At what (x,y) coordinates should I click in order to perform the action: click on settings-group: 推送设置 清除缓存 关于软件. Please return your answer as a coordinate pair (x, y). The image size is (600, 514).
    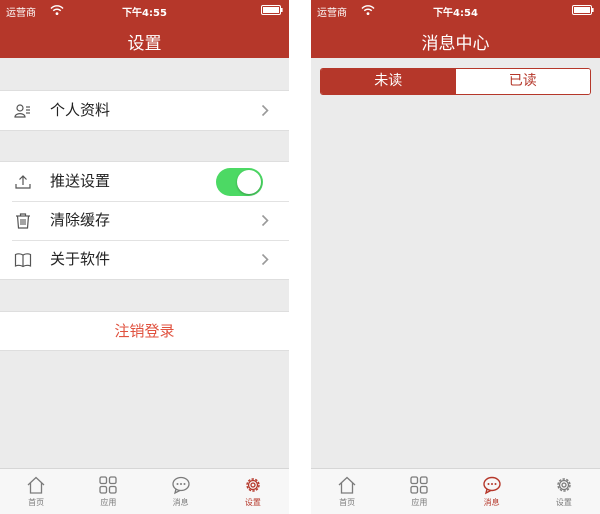
    Looking at the image, I should click on (144, 220).